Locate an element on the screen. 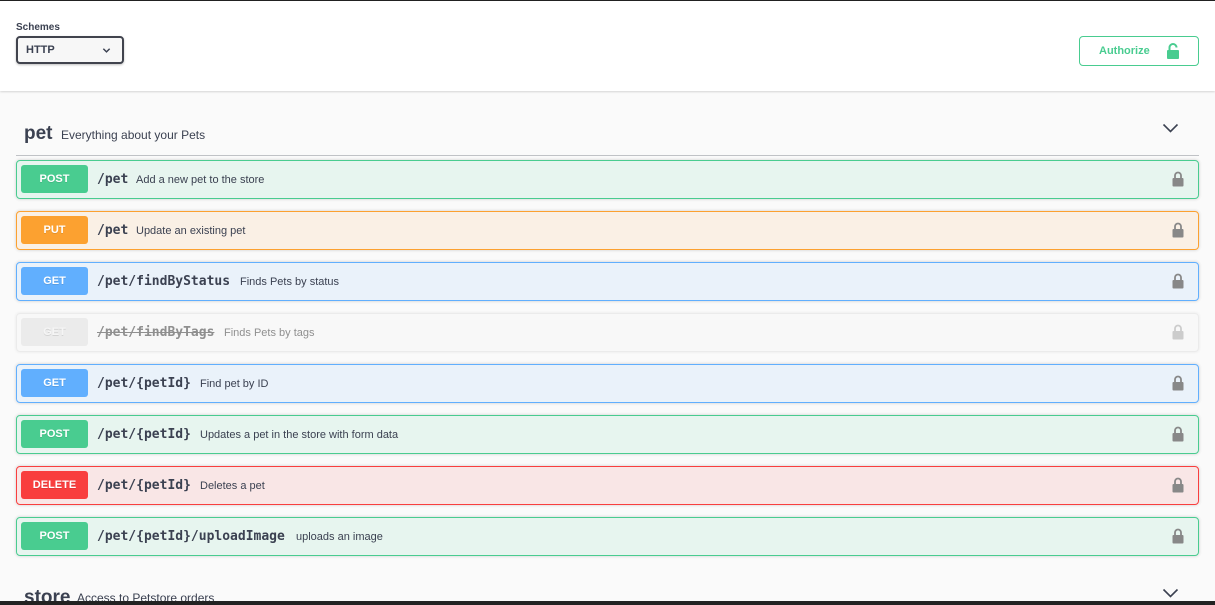  operation-path: /pet/findByStatus is located at coordinates (164, 281).